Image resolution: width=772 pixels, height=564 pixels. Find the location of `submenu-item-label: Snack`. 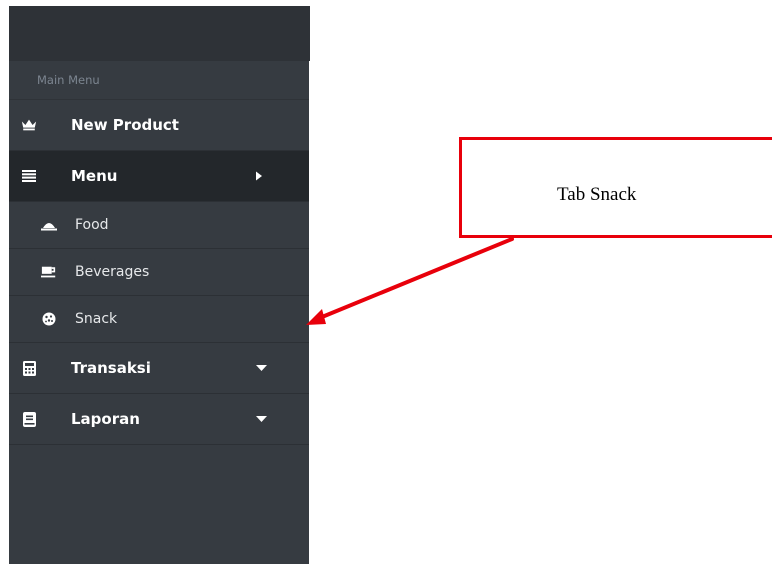

submenu-item-label: Snack is located at coordinates (96, 319).